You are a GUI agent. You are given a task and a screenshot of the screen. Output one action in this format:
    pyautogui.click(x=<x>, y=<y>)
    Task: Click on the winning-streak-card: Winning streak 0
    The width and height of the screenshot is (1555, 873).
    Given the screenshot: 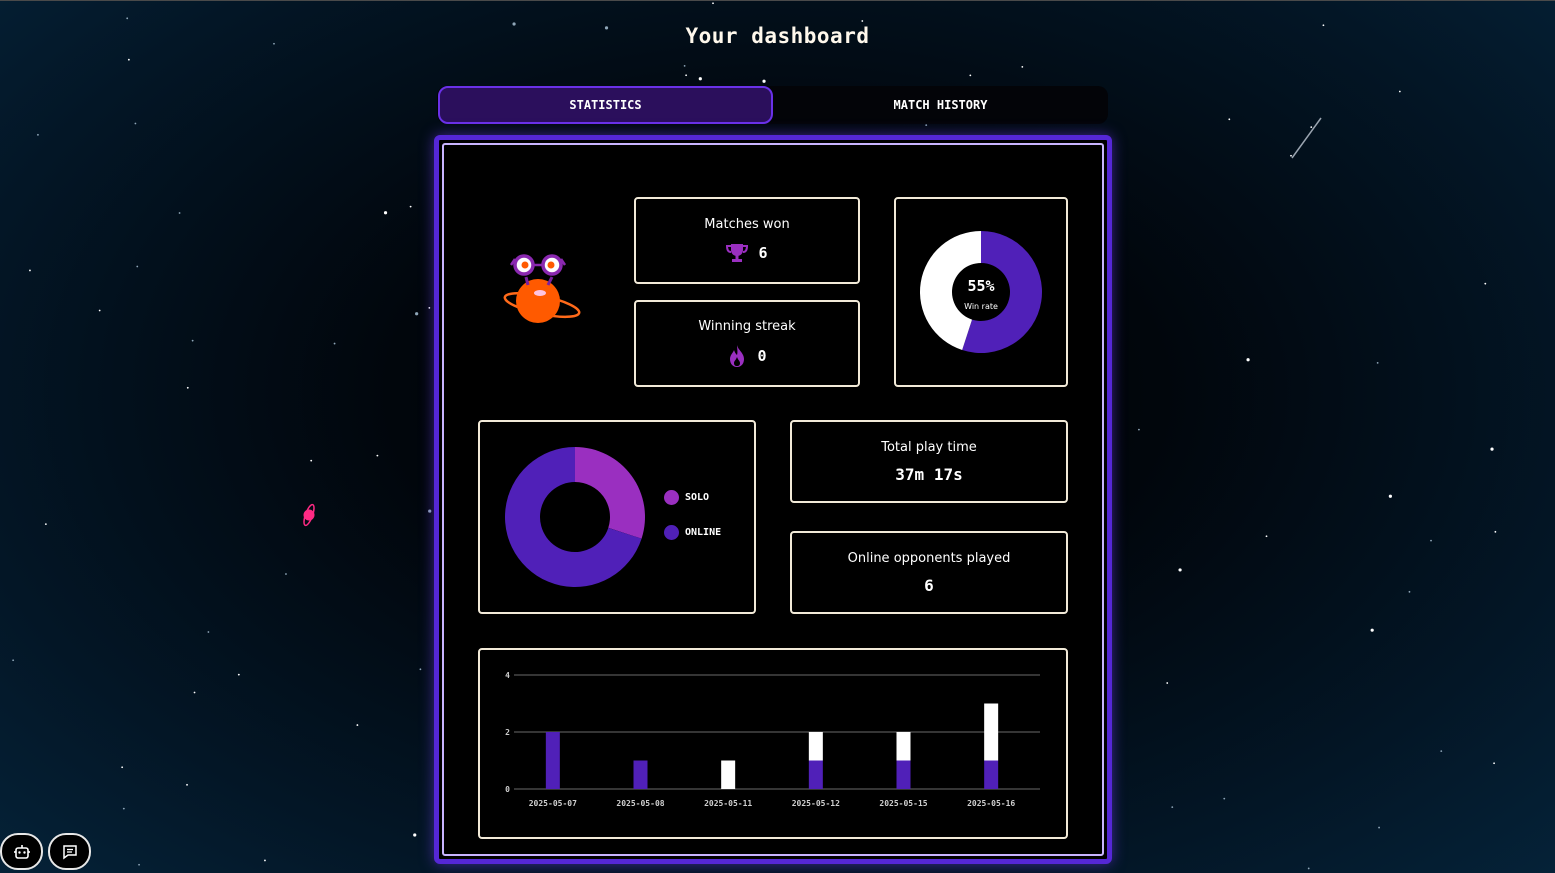 What is the action you would take?
    pyautogui.click(x=747, y=343)
    